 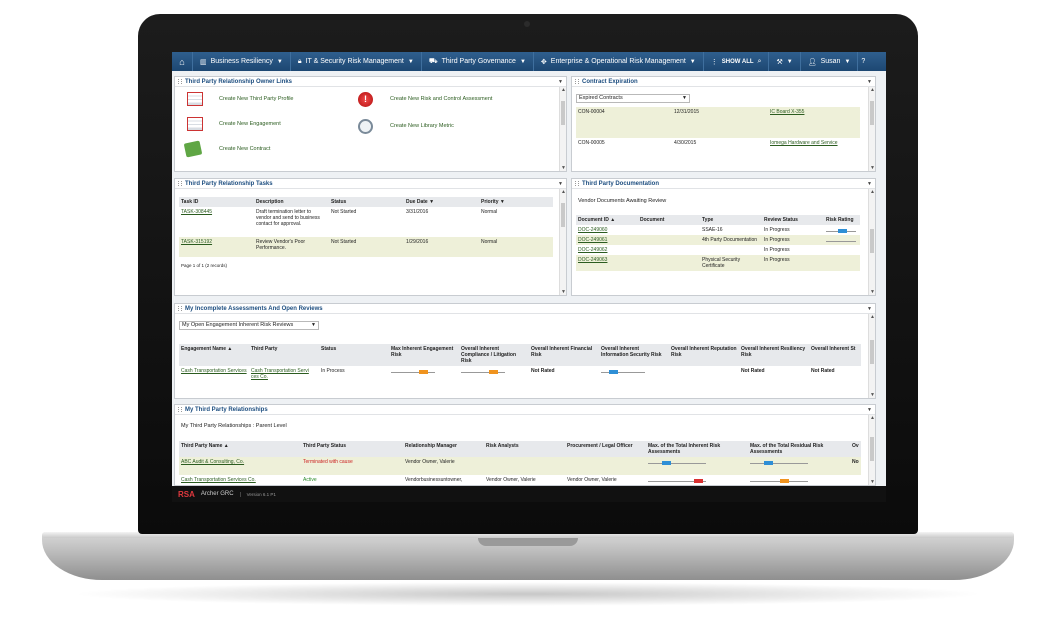 What do you see at coordinates (723, 184) in the screenshot?
I see `panel-title: Third Party Documentation ▼` at bounding box center [723, 184].